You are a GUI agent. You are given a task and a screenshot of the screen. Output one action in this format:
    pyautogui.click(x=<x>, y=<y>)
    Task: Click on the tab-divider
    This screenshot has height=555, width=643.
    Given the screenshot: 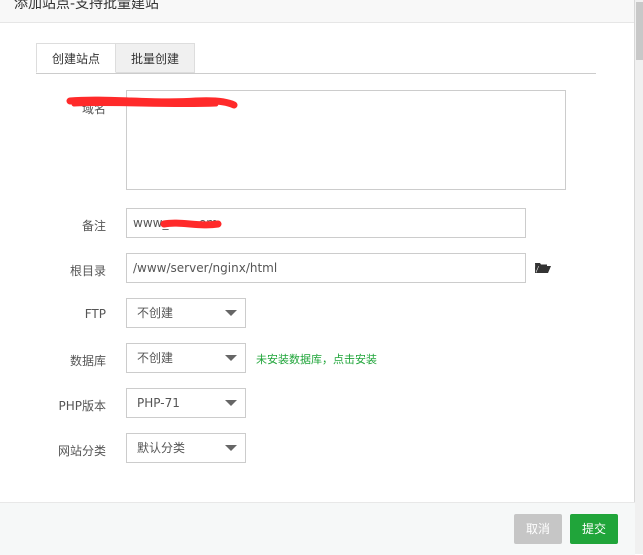 What is the action you would take?
    pyautogui.click(x=316, y=73)
    